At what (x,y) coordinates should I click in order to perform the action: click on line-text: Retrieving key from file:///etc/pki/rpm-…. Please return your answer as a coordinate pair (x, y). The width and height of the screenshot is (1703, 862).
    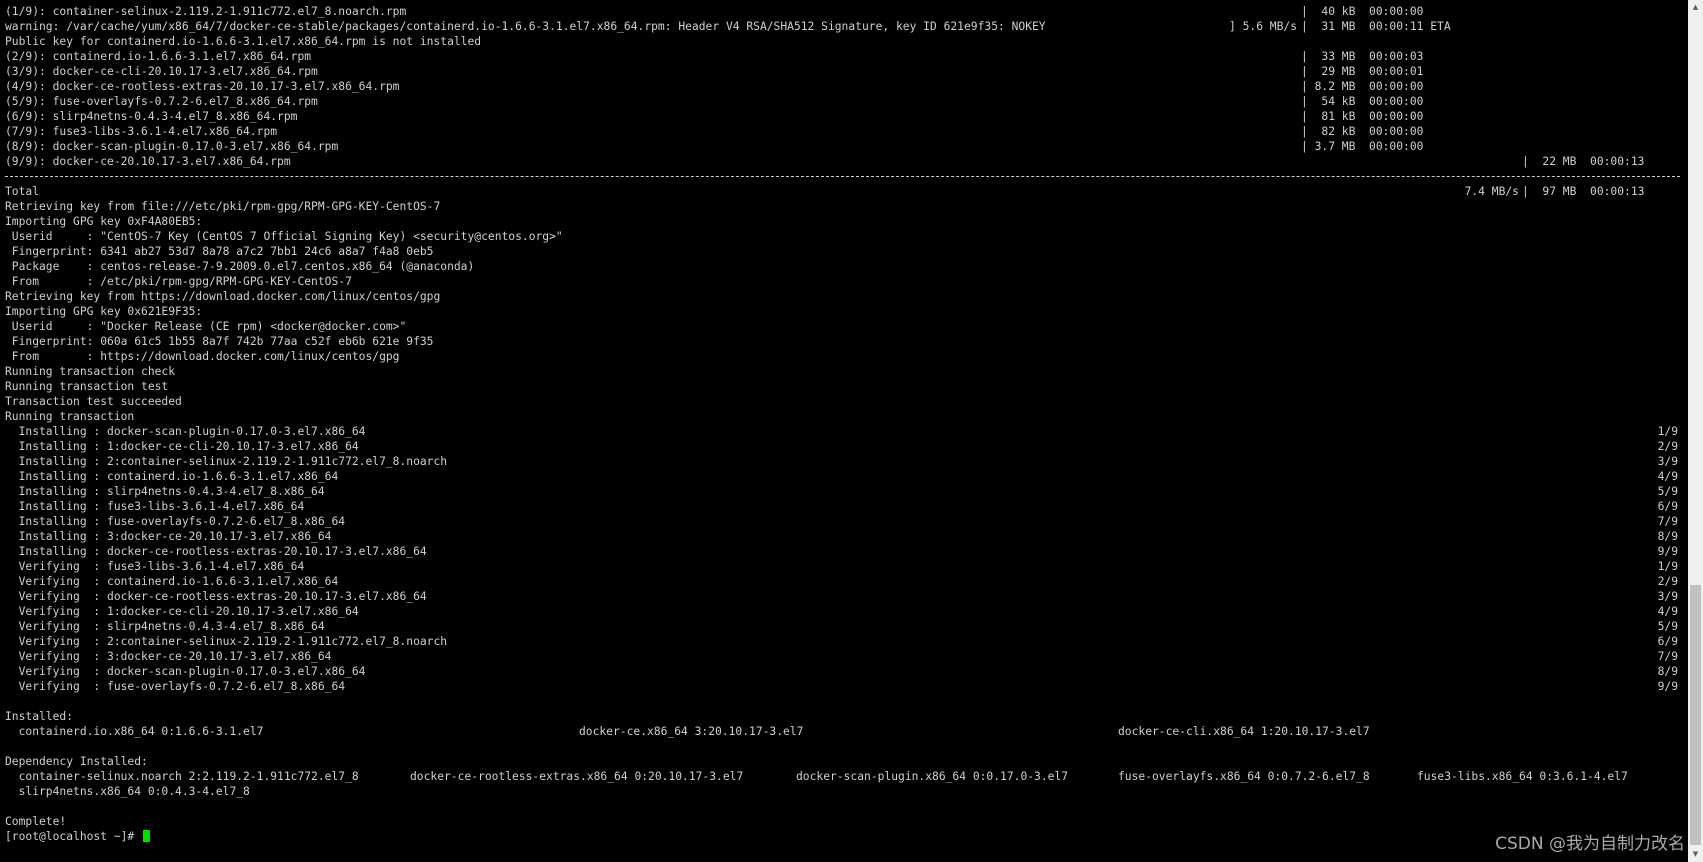
    Looking at the image, I should click on (223, 206).